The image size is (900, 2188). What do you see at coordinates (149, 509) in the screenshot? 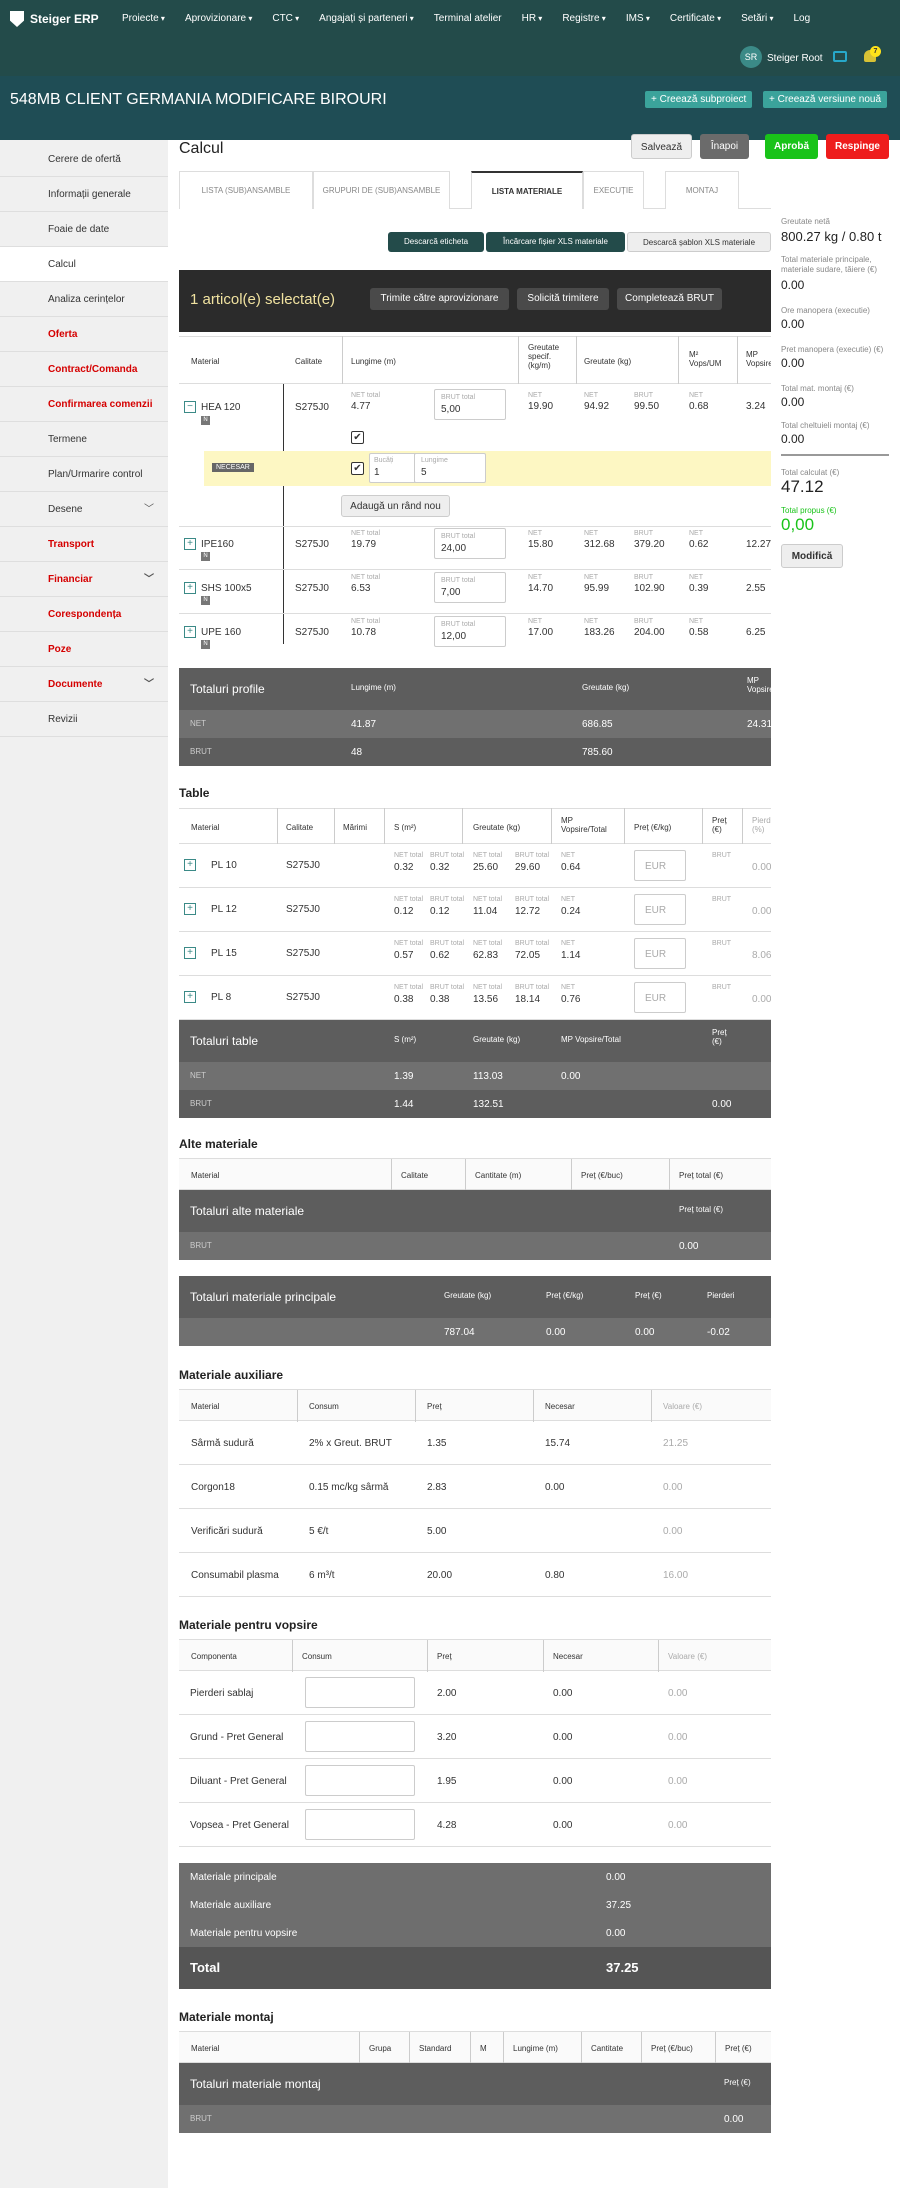
I see `chevron-down-icon: ﹀` at bounding box center [149, 509].